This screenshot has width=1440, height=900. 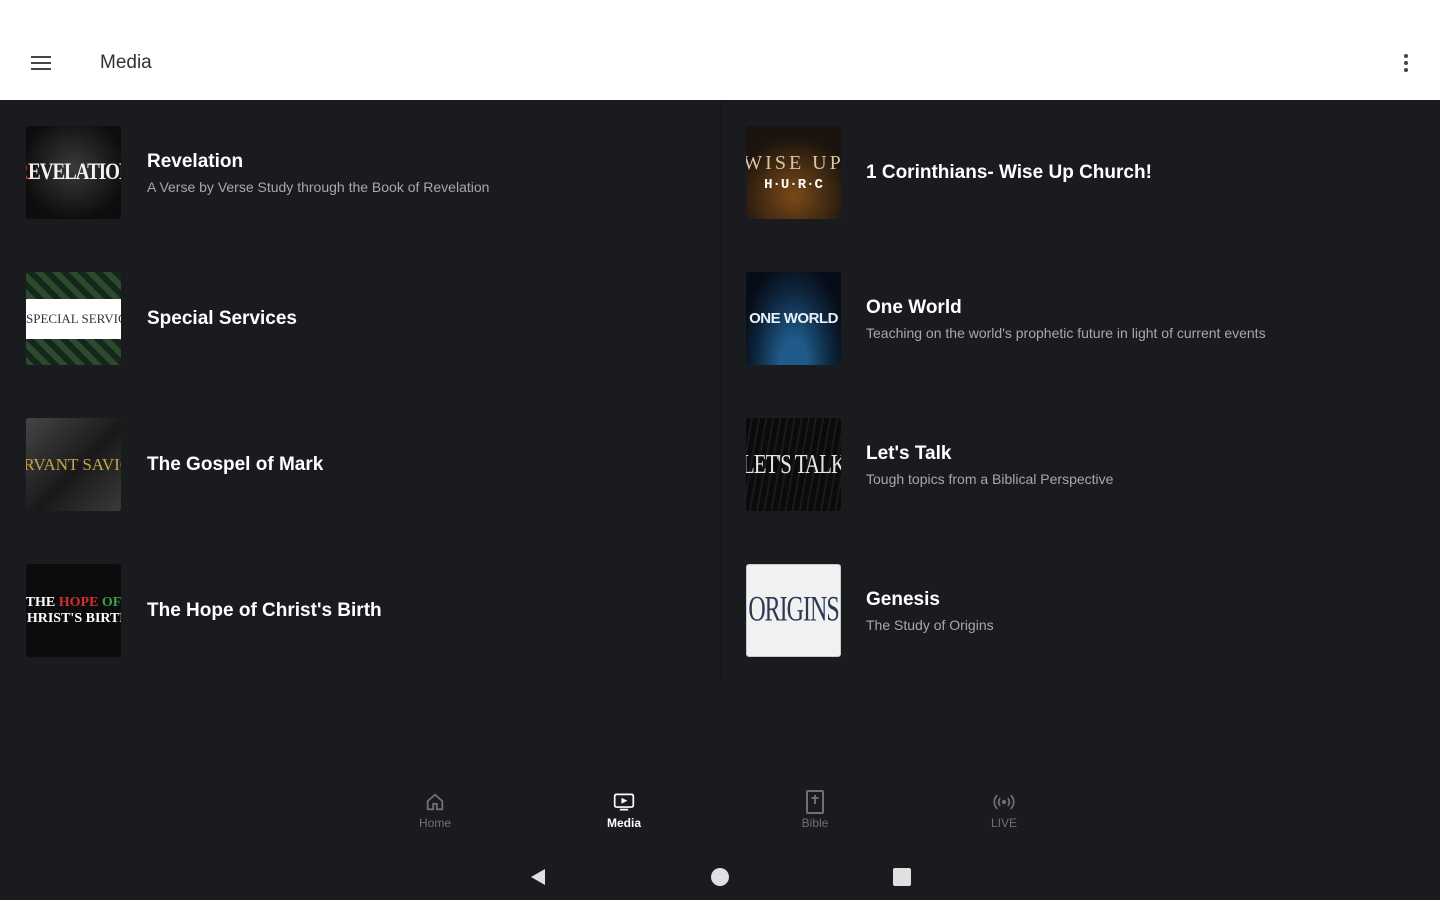 I want to click on gospel-of-mark-thumbnail-text: SERVANT SAVIOR, so click(x=73, y=464).